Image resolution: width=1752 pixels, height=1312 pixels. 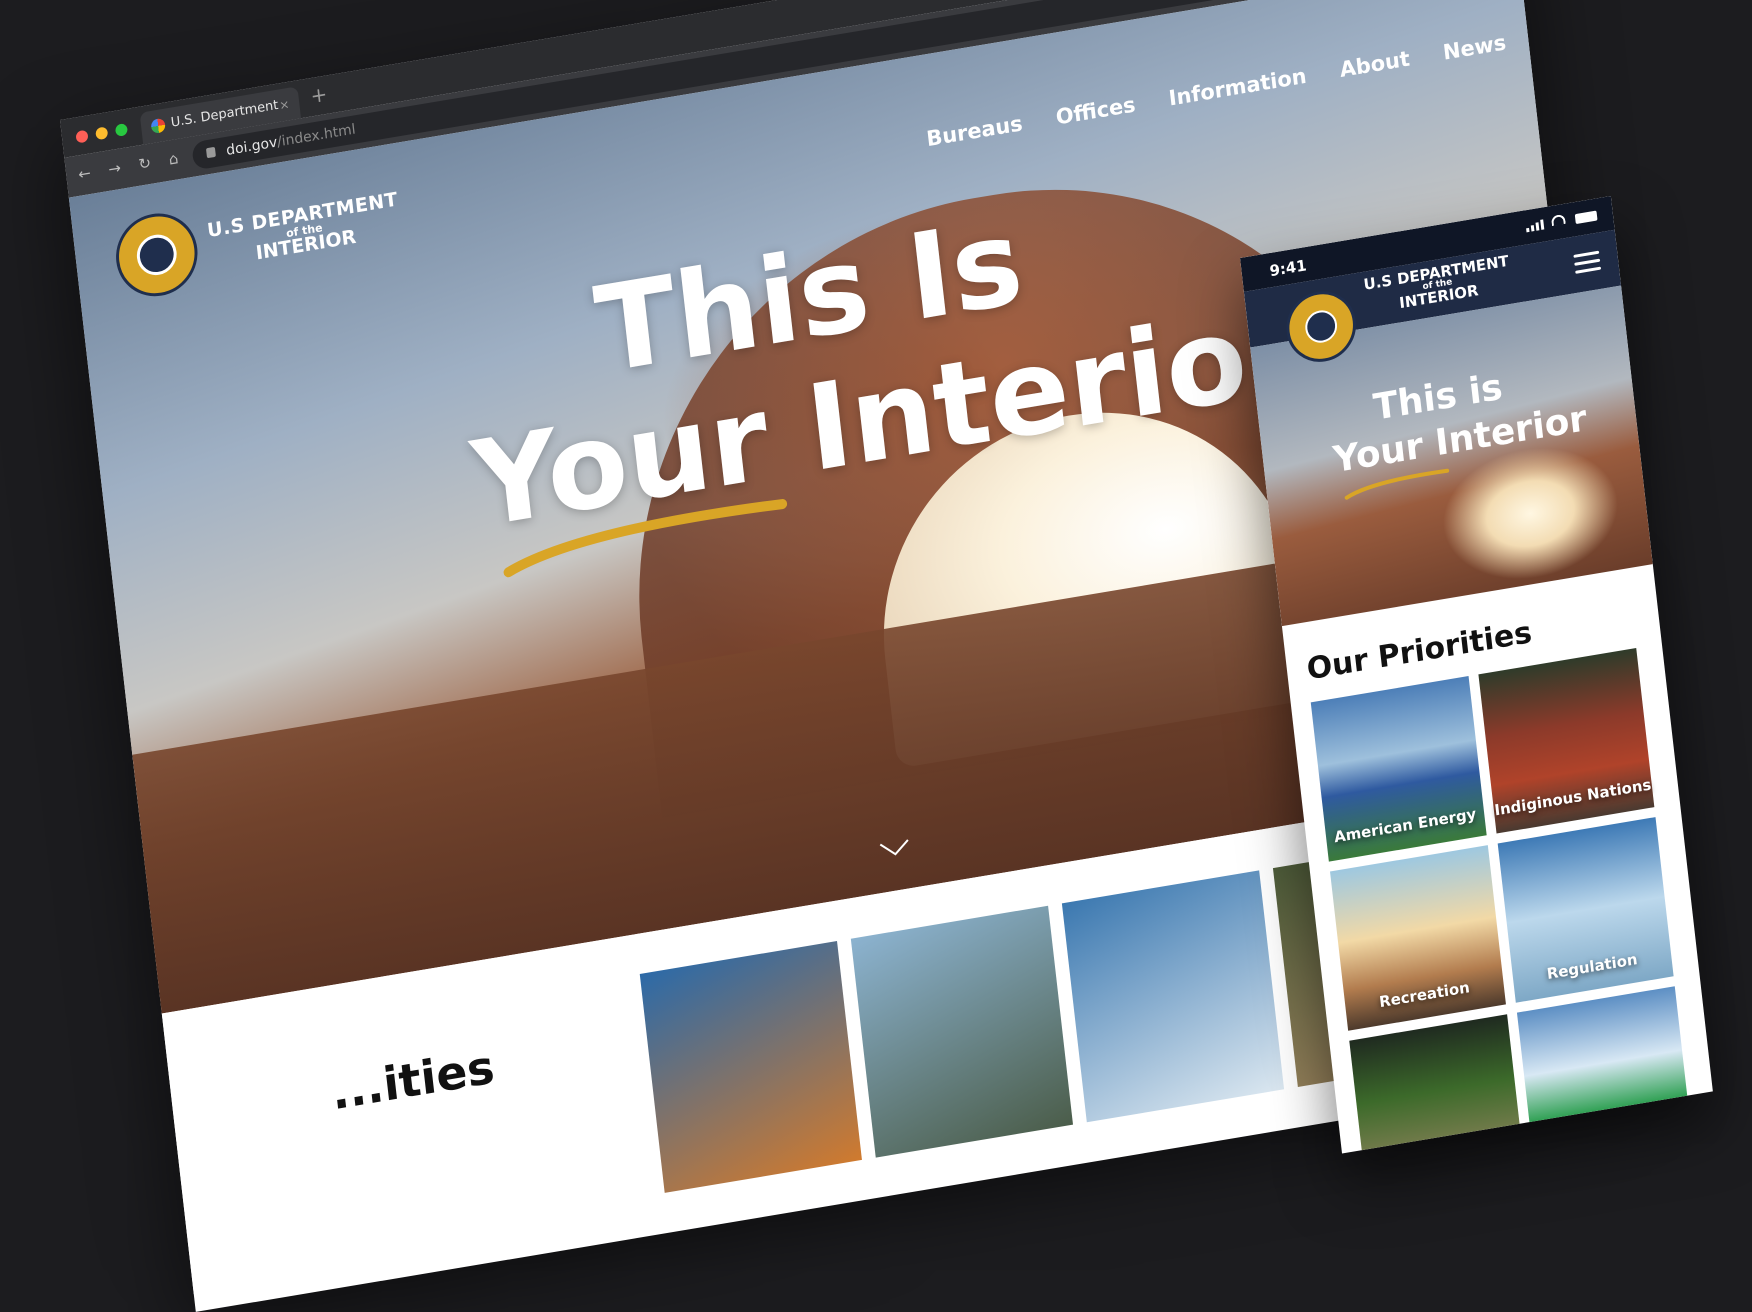 I want to click on search-icon, so click(x=1548, y=36).